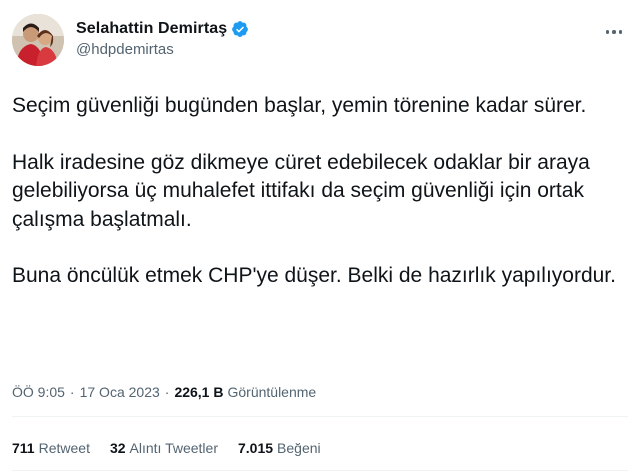 Image resolution: width=640 pixels, height=474 pixels. Describe the element at coordinates (614, 32) in the screenshot. I see `more-options-icon` at that location.